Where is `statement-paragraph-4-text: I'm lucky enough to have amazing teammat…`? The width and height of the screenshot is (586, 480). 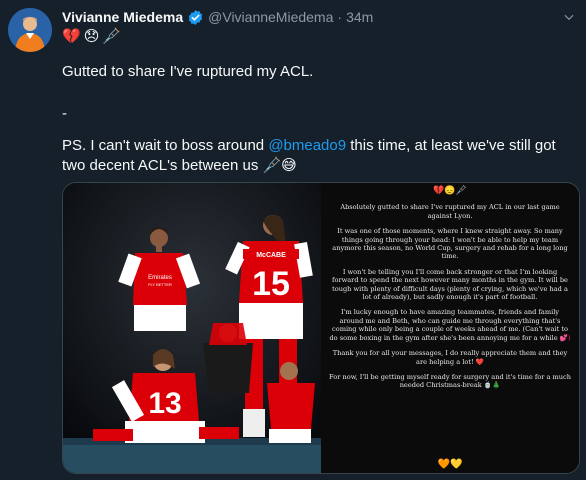
statement-paragraph-4-text: I'm lucky enough to have amazing teammat… is located at coordinates (448, 325).